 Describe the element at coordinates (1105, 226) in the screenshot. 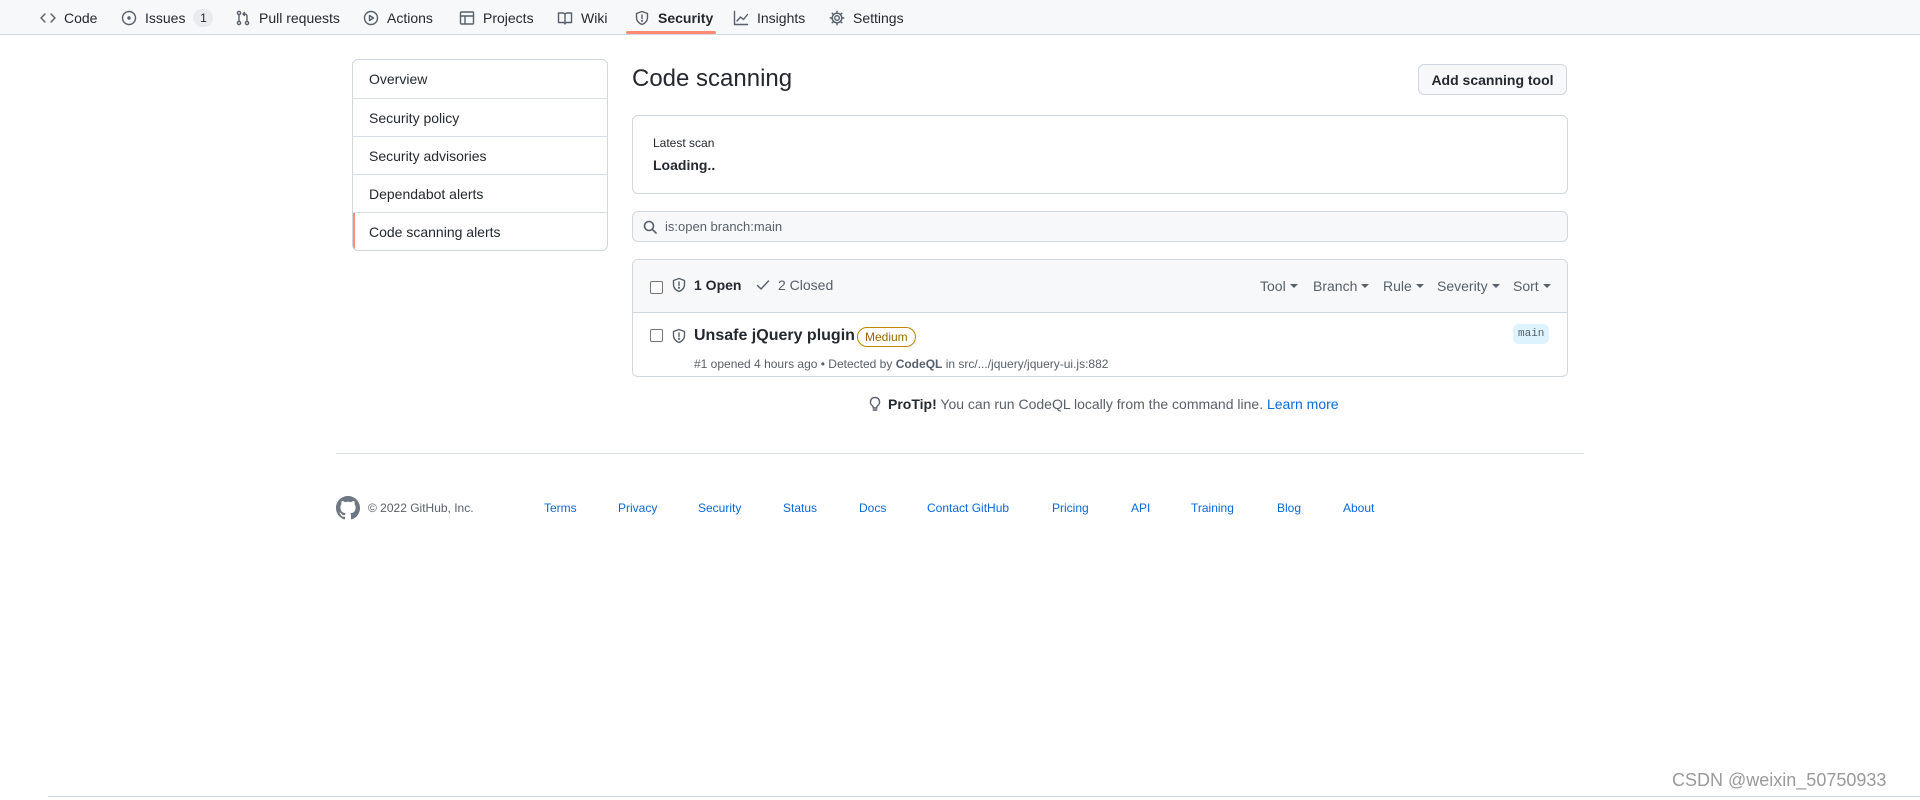

I see `search-input` at that location.